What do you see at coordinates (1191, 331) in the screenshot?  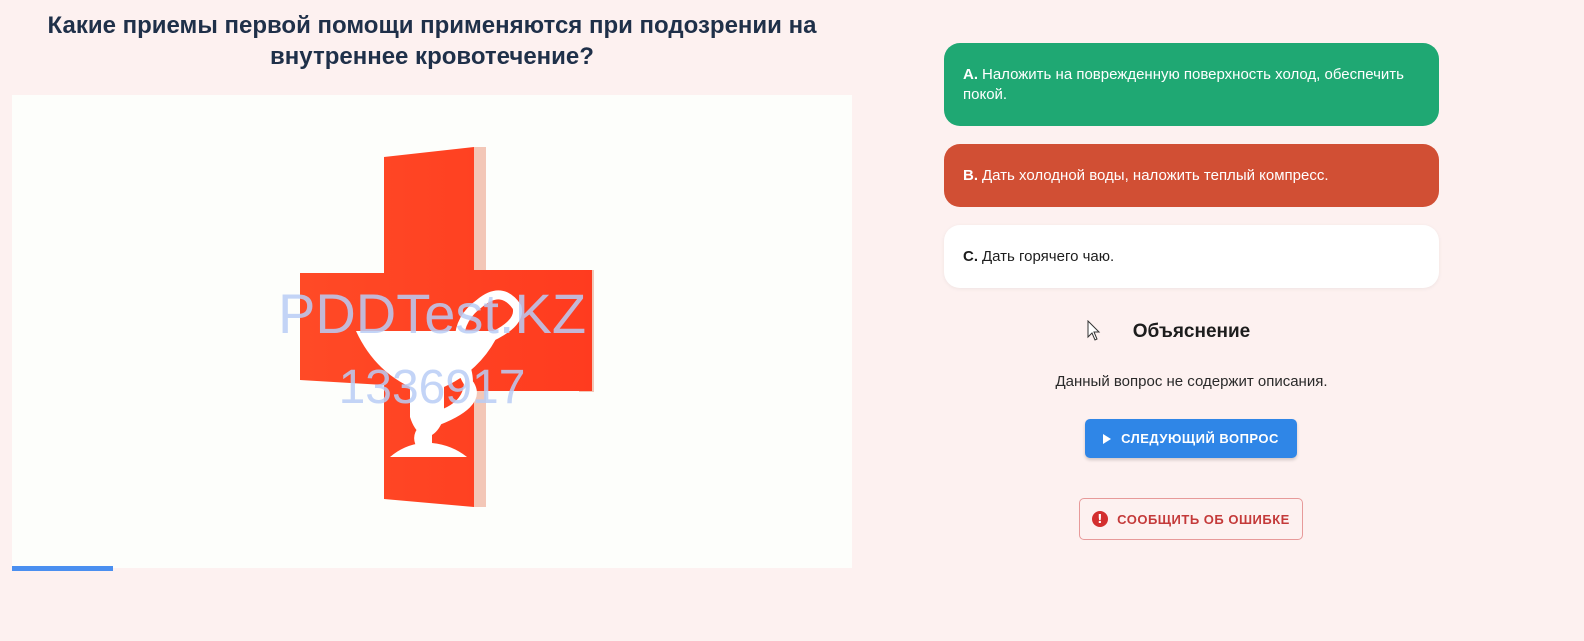 I see `explanation-title: Объяснение` at bounding box center [1191, 331].